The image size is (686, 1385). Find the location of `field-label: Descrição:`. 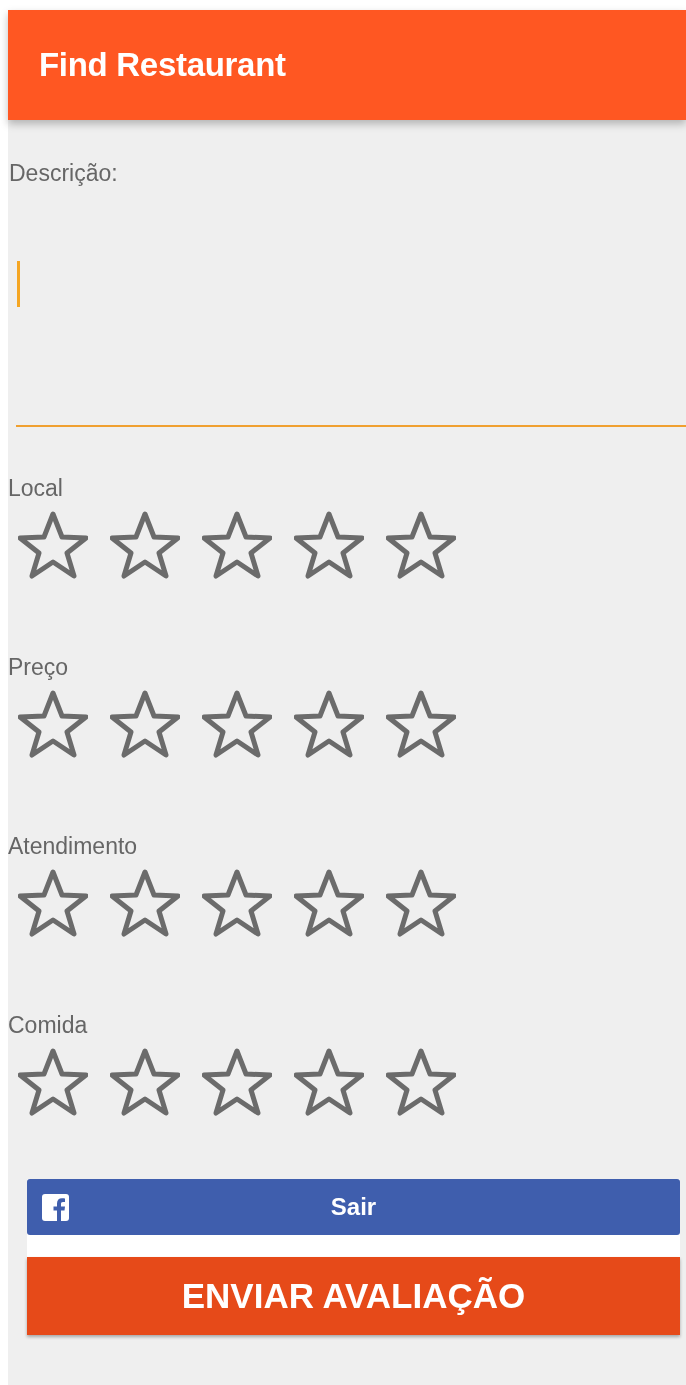

field-label: Descrição: is located at coordinates (63, 173).